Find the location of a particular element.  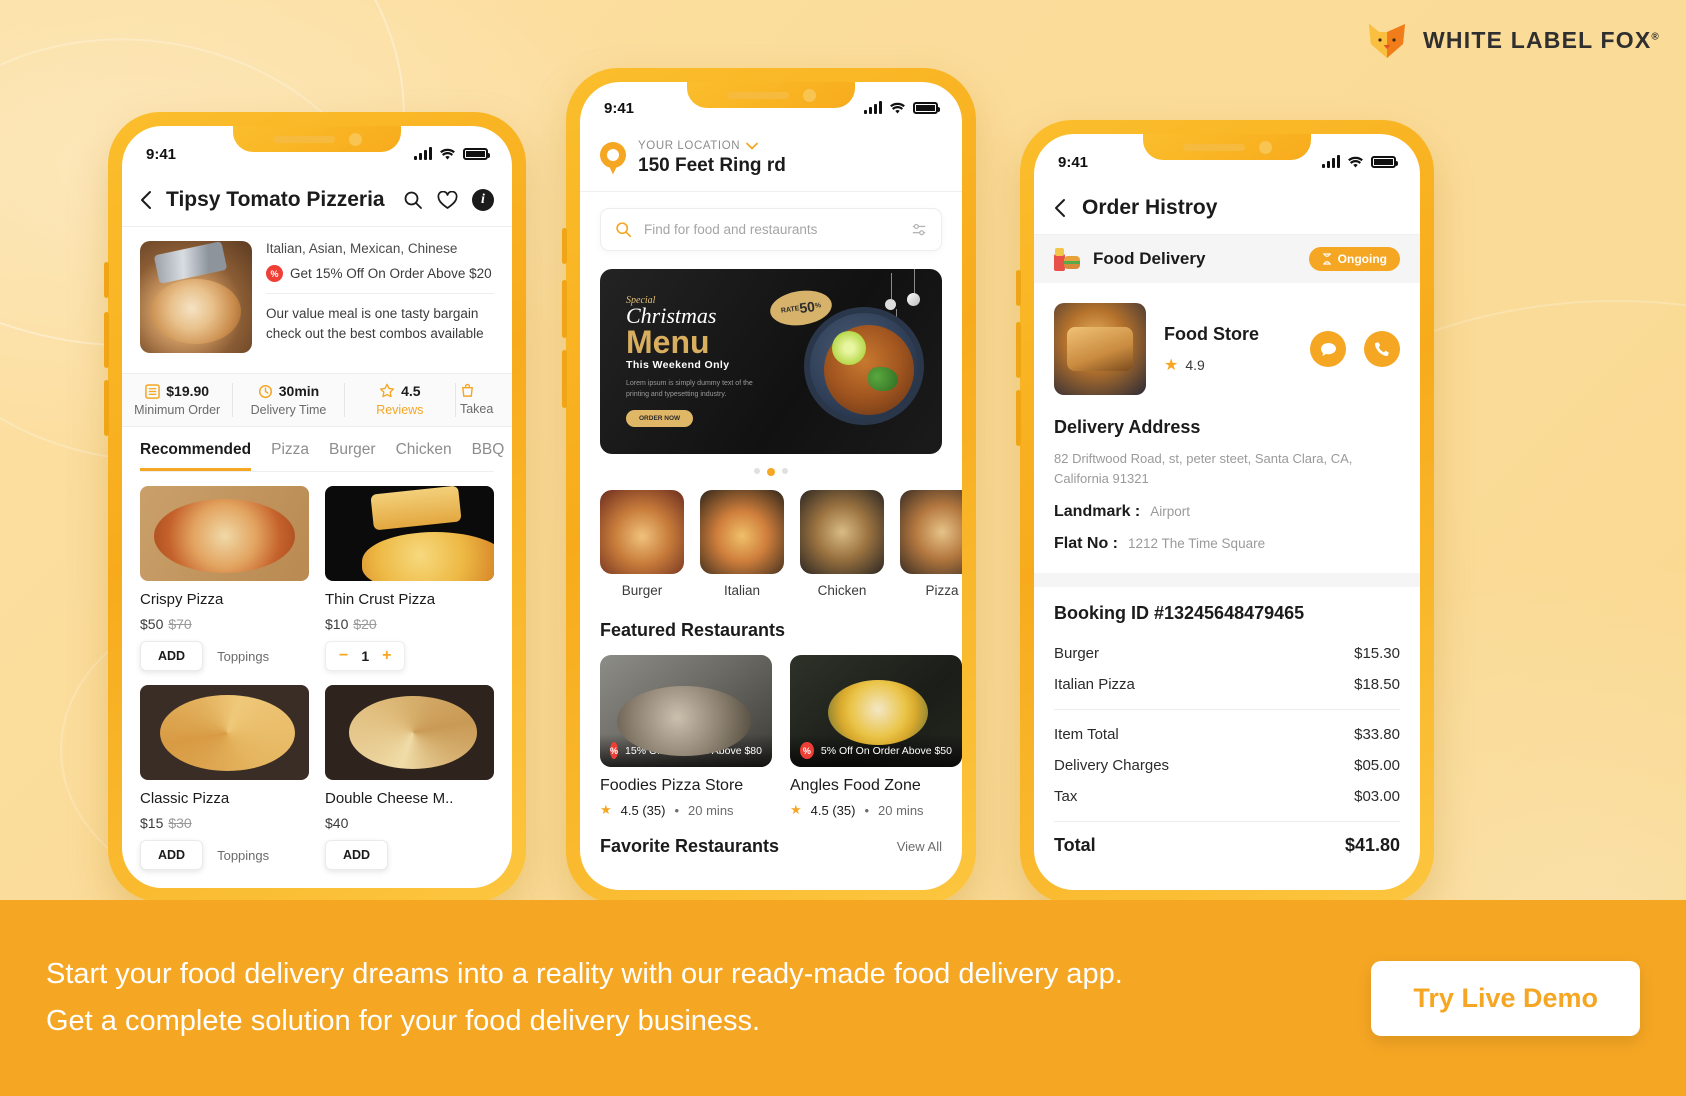

banner-image: RATE 50% is located at coordinates (852, 361).